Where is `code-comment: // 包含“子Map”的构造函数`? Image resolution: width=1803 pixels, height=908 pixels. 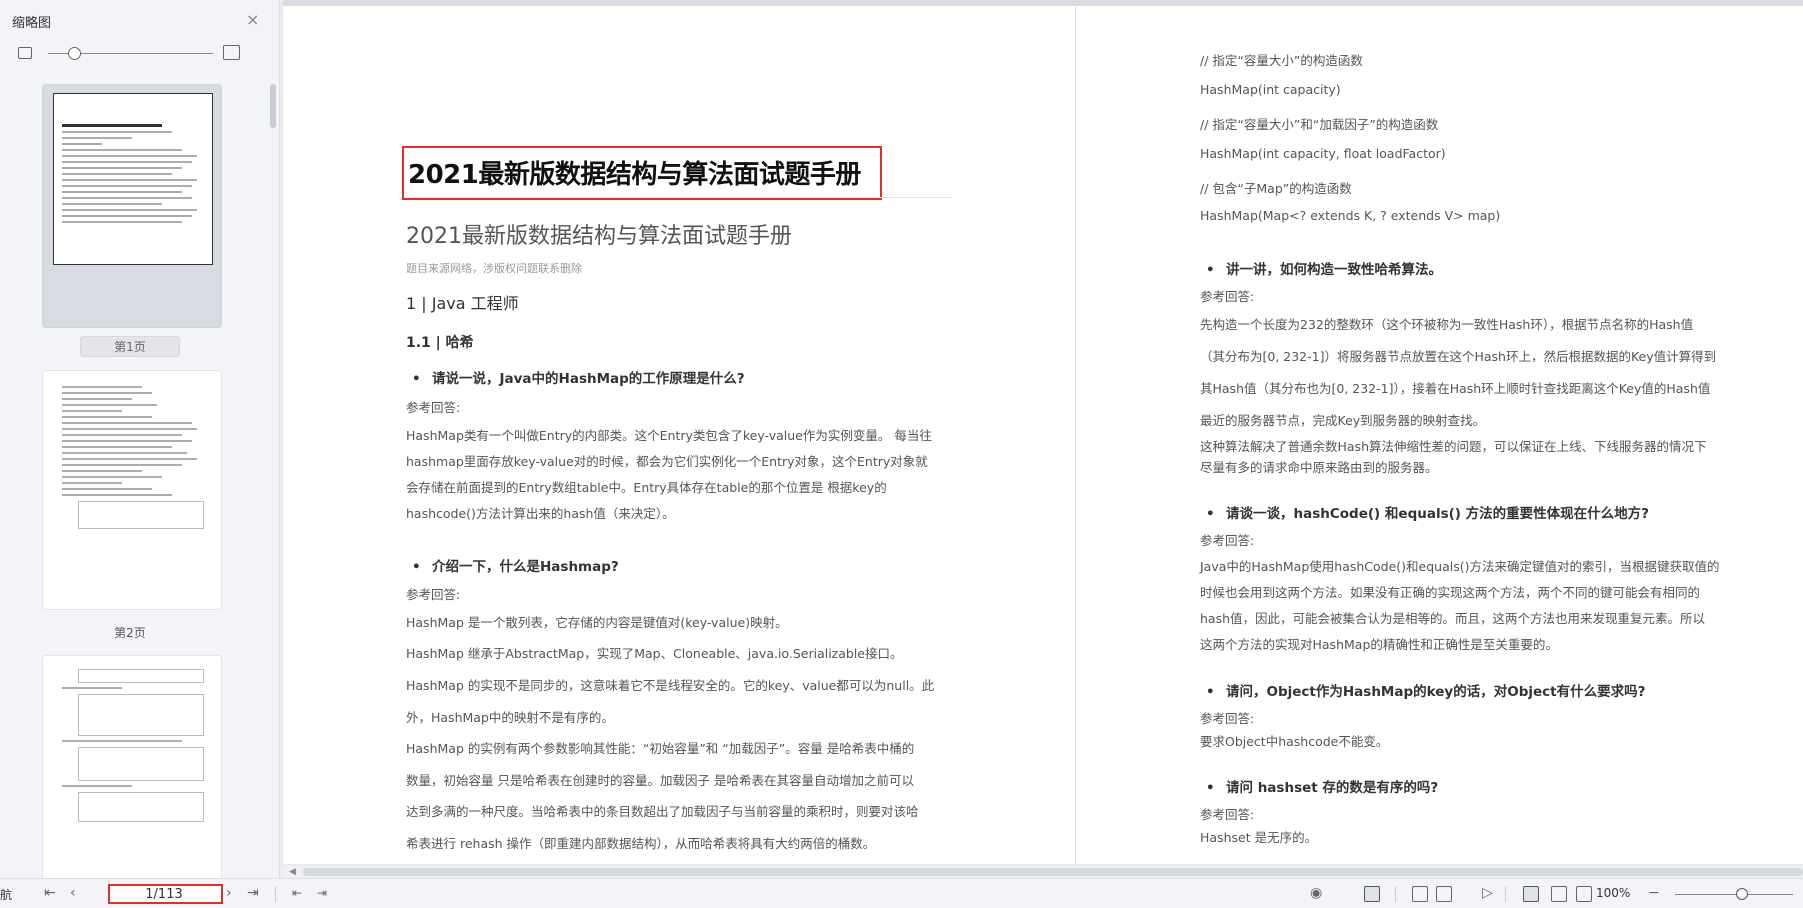
code-comment: // 包含“子Map”的构造函数 is located at coordinates (1276, 188).